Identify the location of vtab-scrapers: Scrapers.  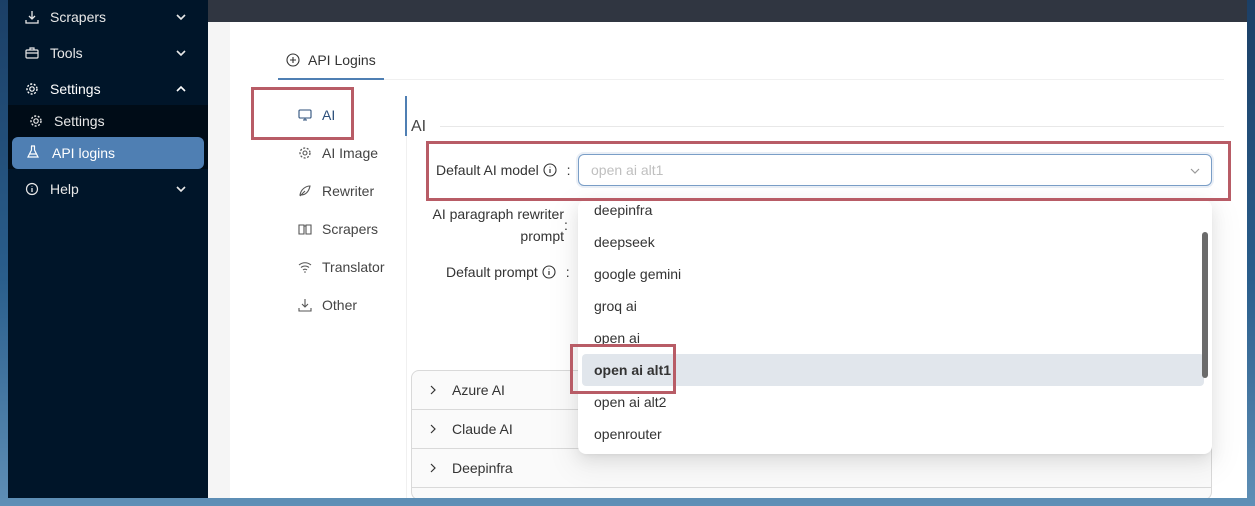
(339, 229).